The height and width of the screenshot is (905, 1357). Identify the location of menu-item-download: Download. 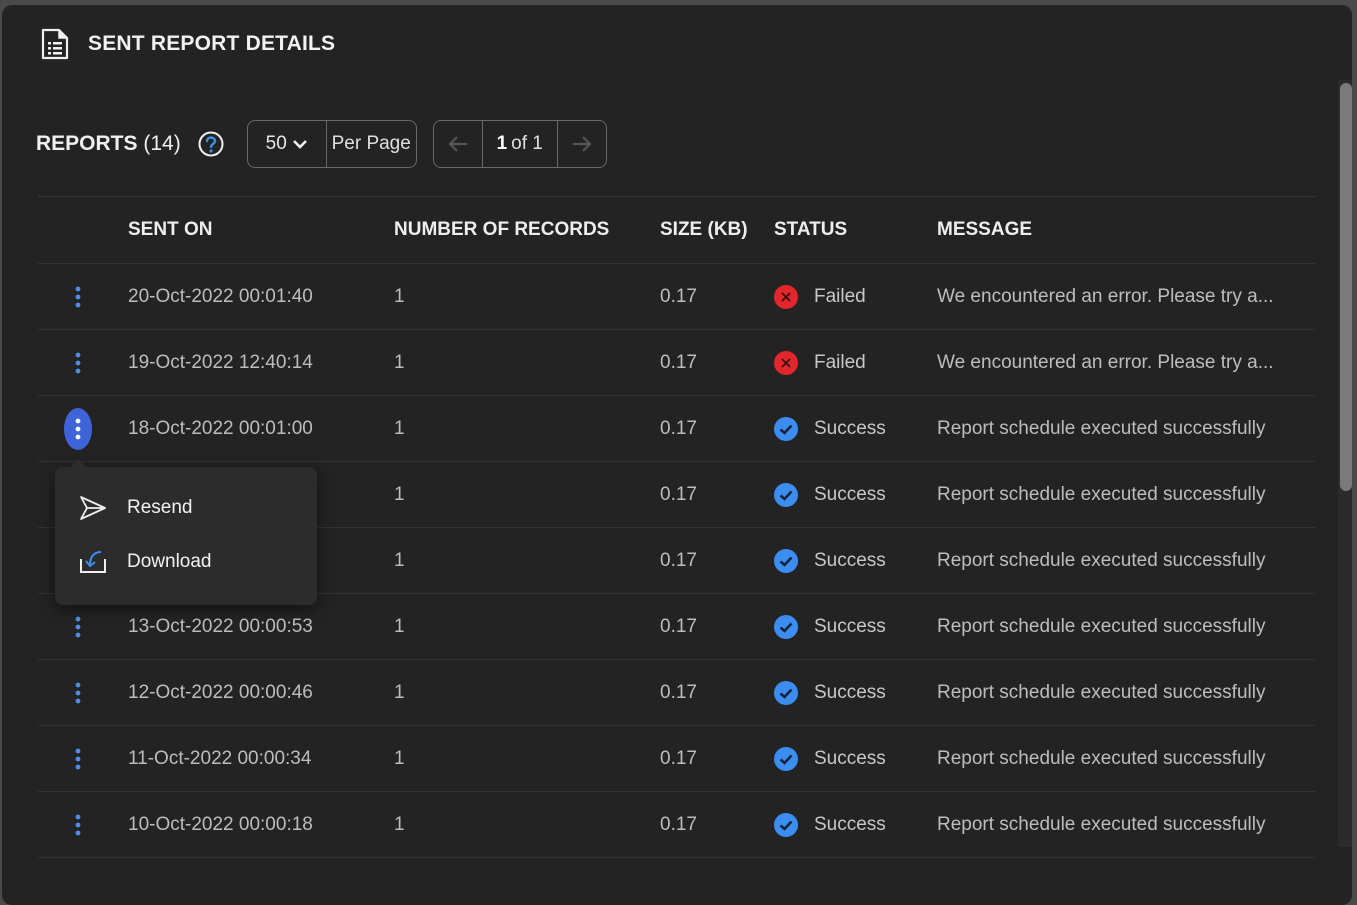
(186, 562).